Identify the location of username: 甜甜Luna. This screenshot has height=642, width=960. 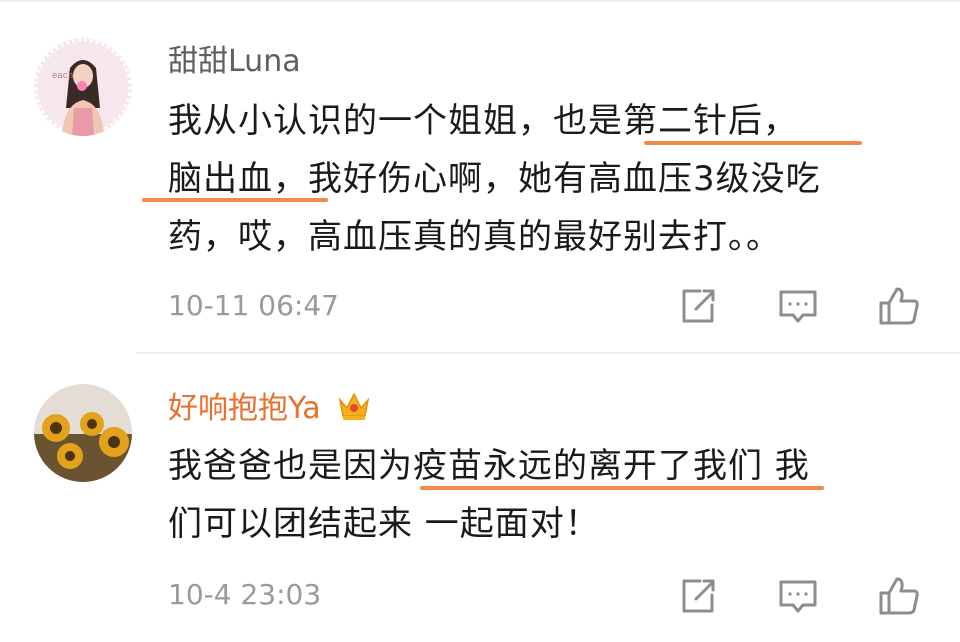
(234, 62).